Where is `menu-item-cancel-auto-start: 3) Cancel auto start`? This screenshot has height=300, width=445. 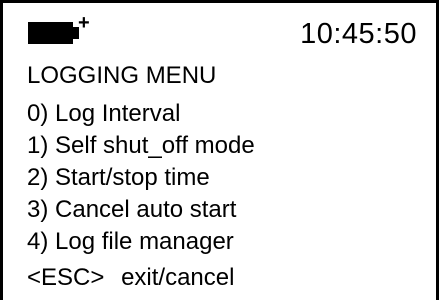 menu-item-cancel-auto-start: 3) Cancel auto start is located at coordinates (141, 210).